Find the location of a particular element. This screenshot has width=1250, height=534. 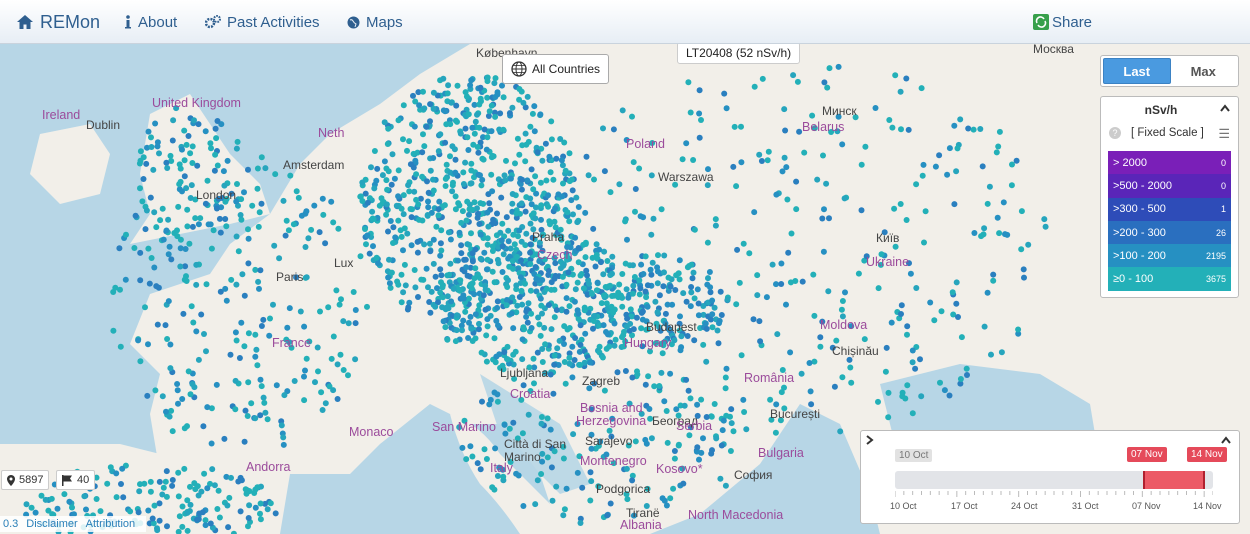

legend-row: > 2000 0 is located at coordinates (1169, 163).